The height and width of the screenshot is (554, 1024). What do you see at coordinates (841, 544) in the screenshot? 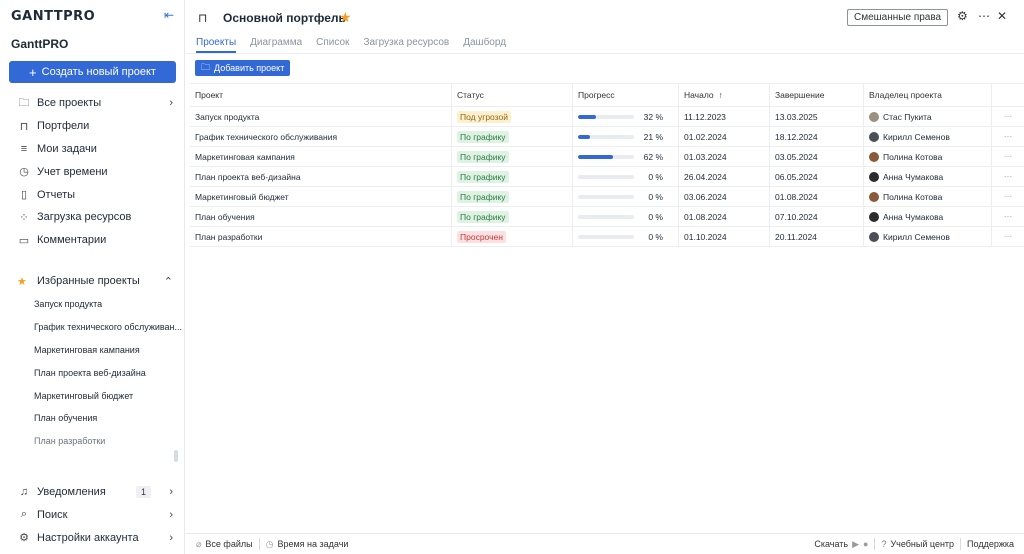
I see `download-link: Скачать ▶ ●` at bounding box center [841, 544].